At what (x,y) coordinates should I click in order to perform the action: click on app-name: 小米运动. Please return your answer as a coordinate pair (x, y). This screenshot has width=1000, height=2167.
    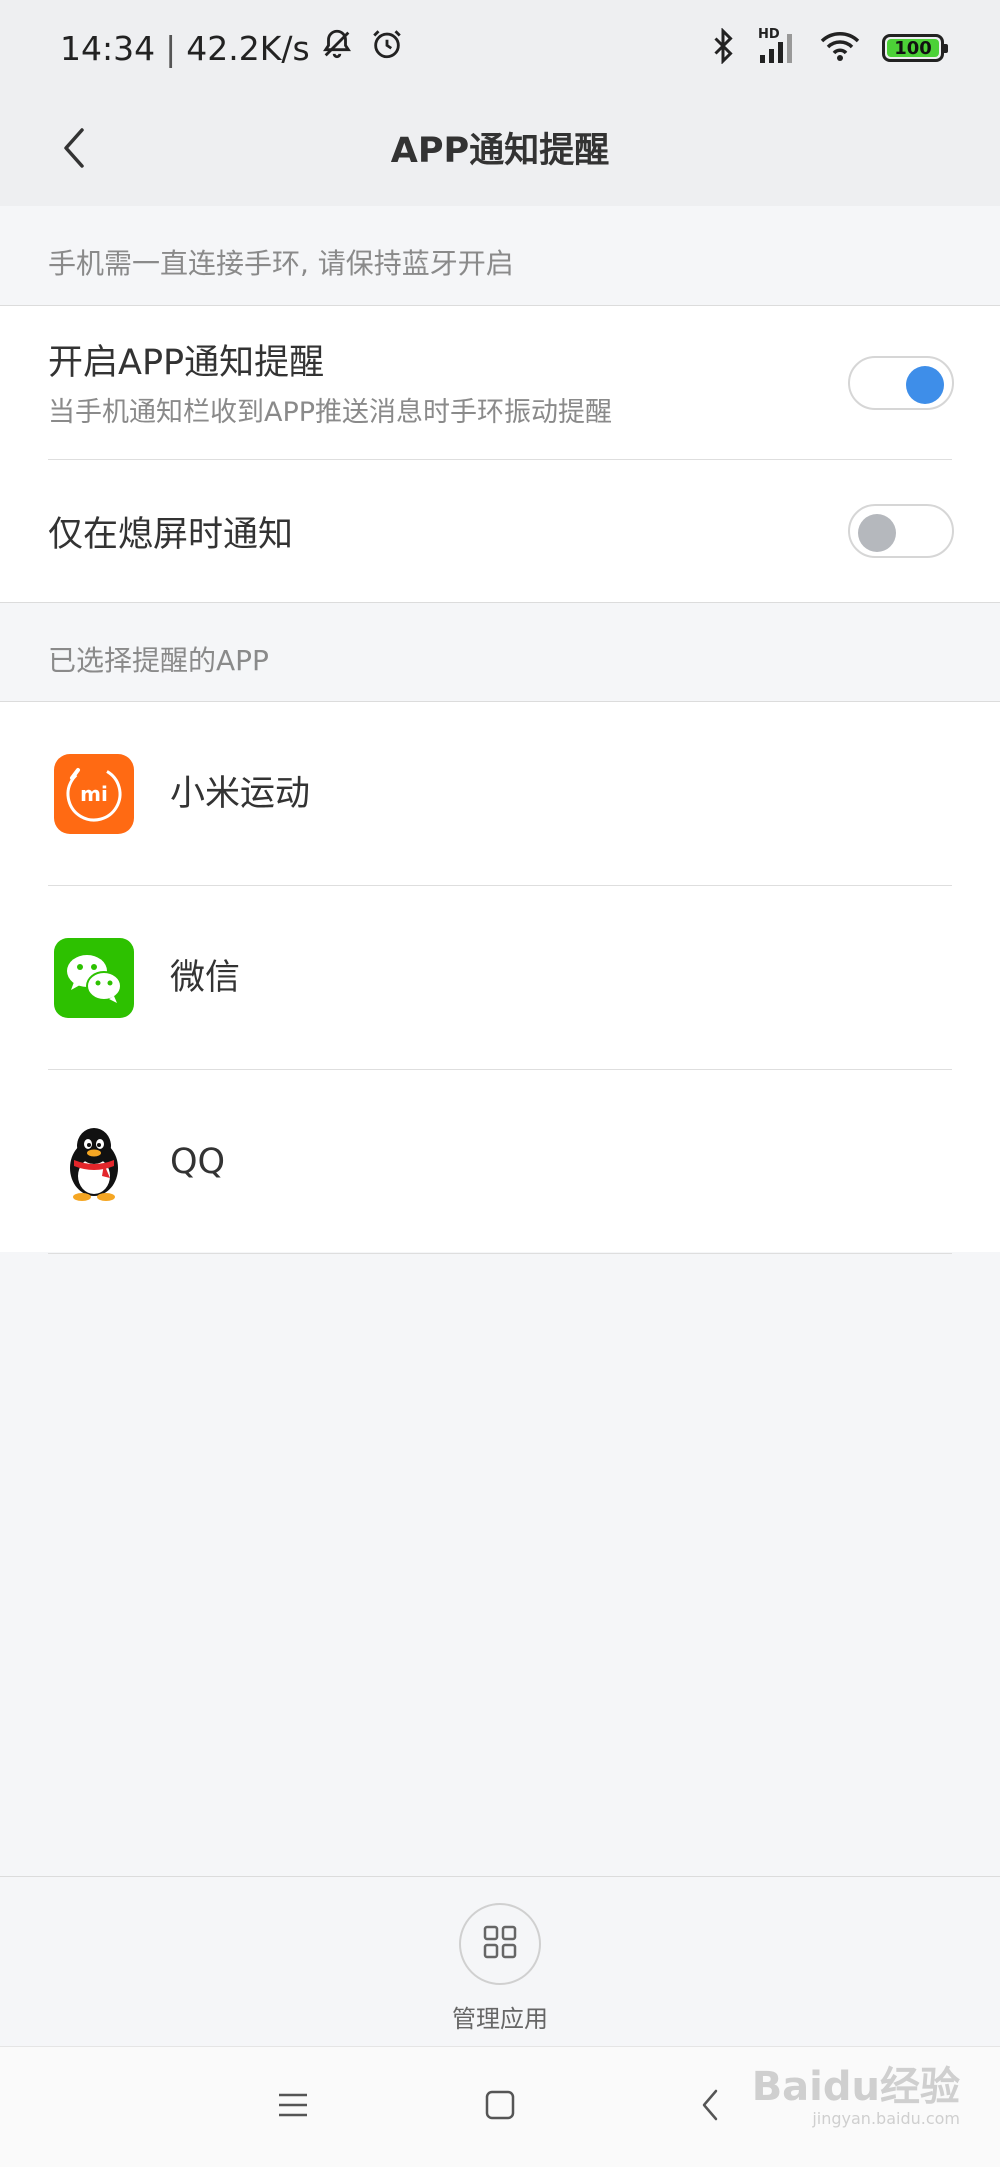
    Looking at the image, I should click on (240, 794).